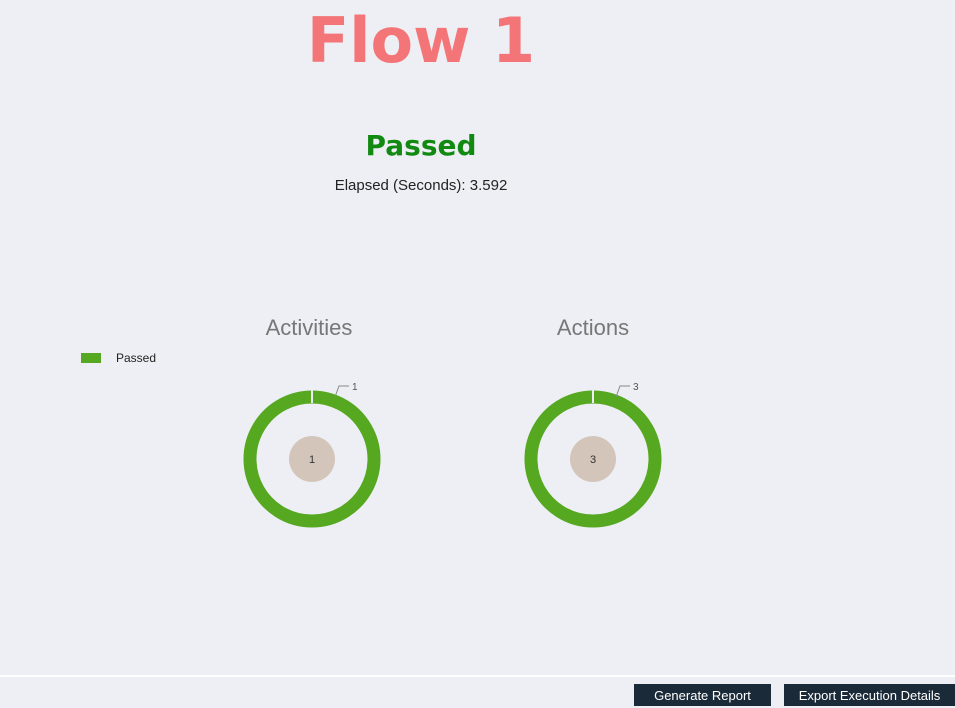 The height and width of the screenshot is (708, 955). What do you see at coordinates (636, 387) in the screenshot?
I see `actions-callout-label: 3` at bounding box center [636, 387].